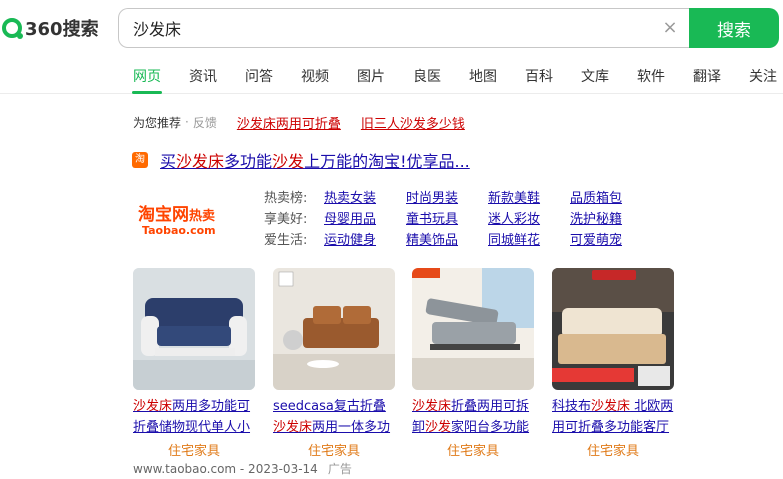 The height and width of the screenshot is (479, 783). What do you see at coordinates (393, 28) in the screenshot?
I see `search-input` at bounding box center [393, 28].